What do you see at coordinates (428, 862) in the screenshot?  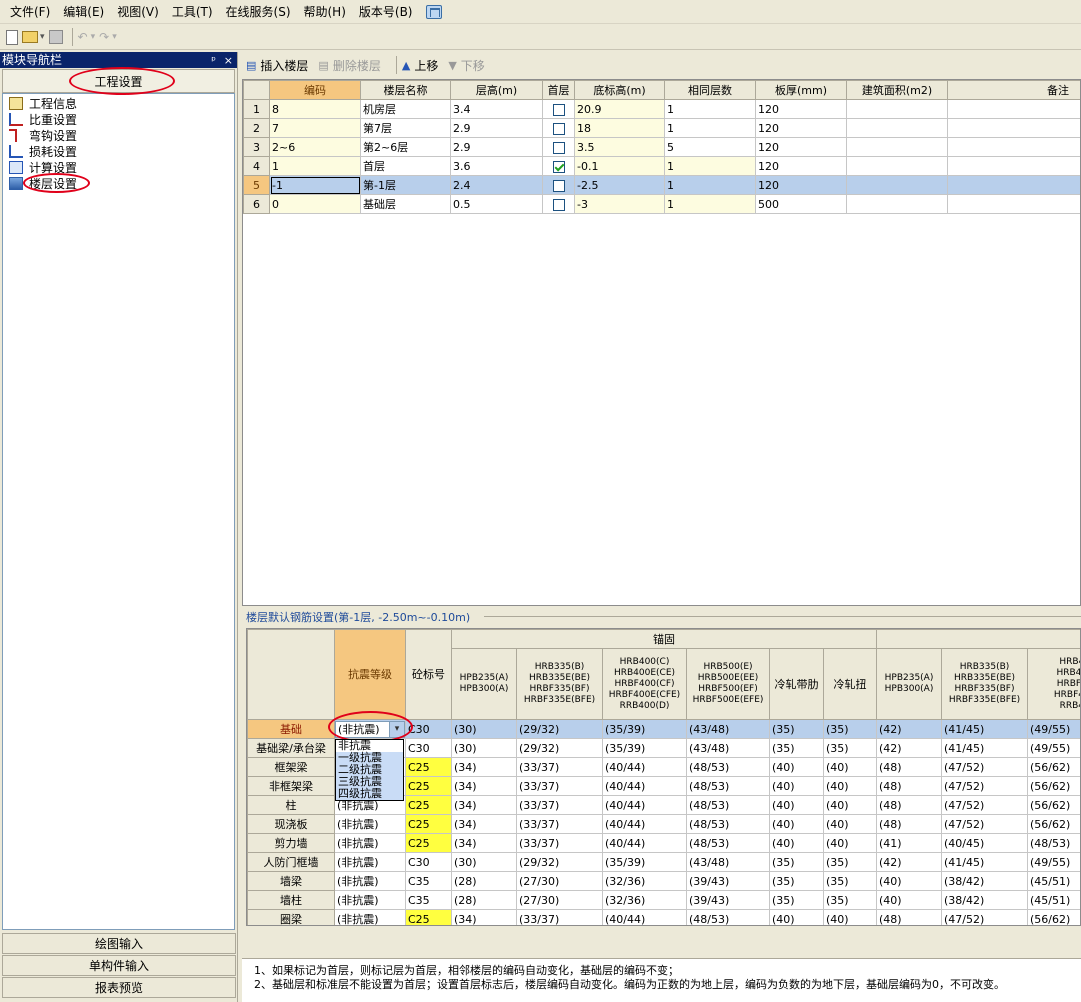 I see `cell-concrete: C30` at bounding box center [428, 862].